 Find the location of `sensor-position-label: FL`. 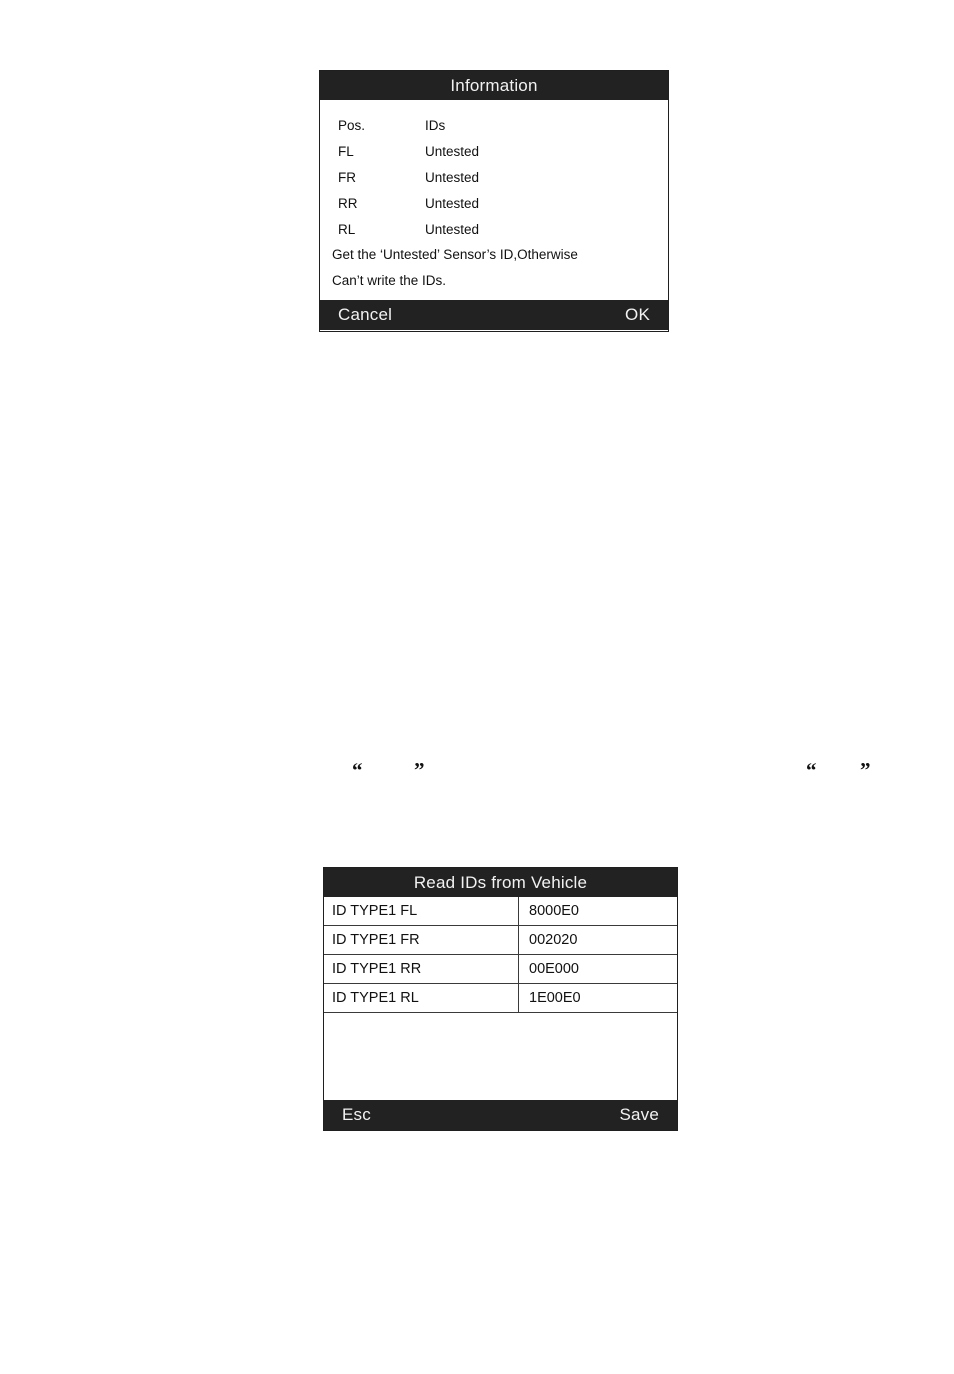

sensor-position-label: FL is located at coordinates (346, 151).